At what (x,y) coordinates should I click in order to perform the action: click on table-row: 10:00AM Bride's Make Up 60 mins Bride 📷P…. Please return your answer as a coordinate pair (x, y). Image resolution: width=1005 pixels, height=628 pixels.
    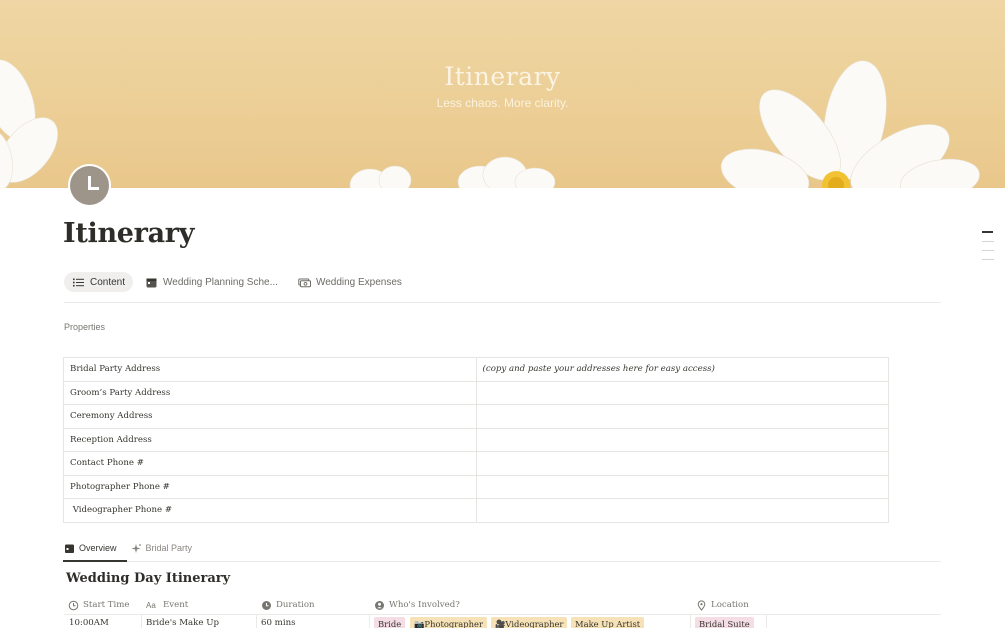
    Looking at the image, I should click on (502, 622).